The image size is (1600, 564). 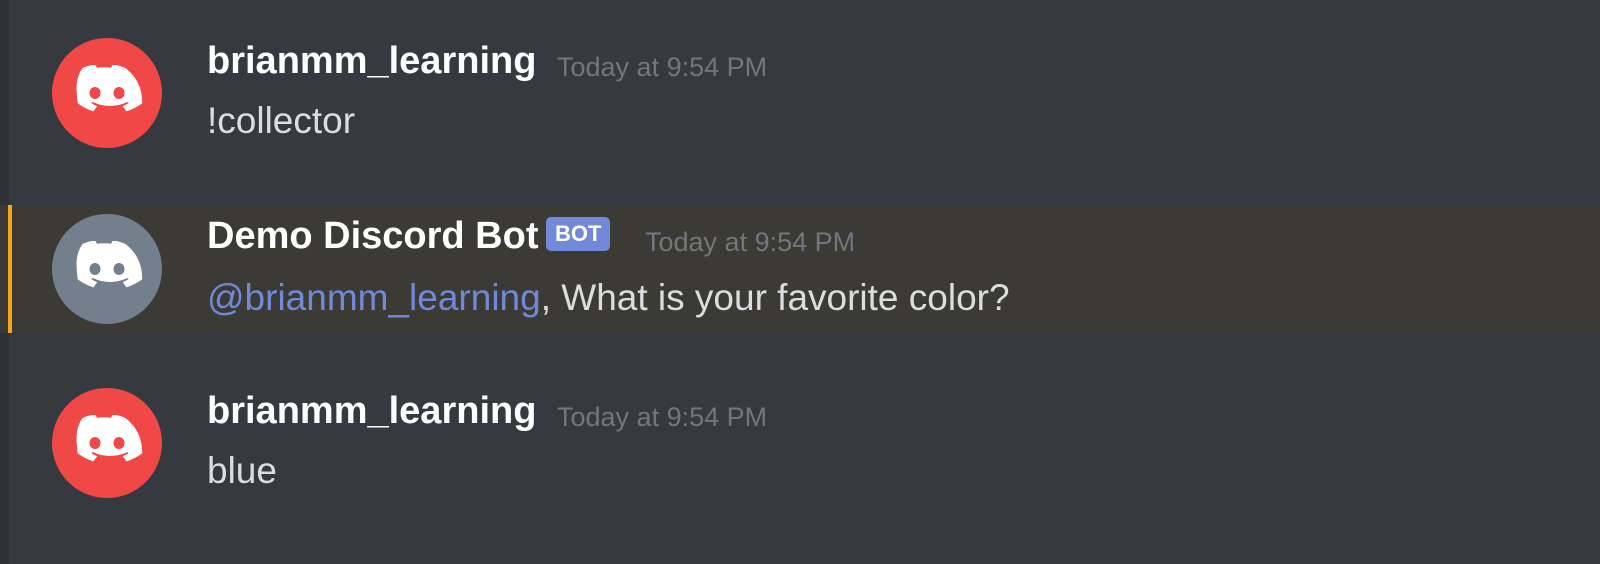 What do you see at coordinates (372, 236) in the screenshot?
I see `message-username: Demo Discord Bot` at bounding box center [372, 236].